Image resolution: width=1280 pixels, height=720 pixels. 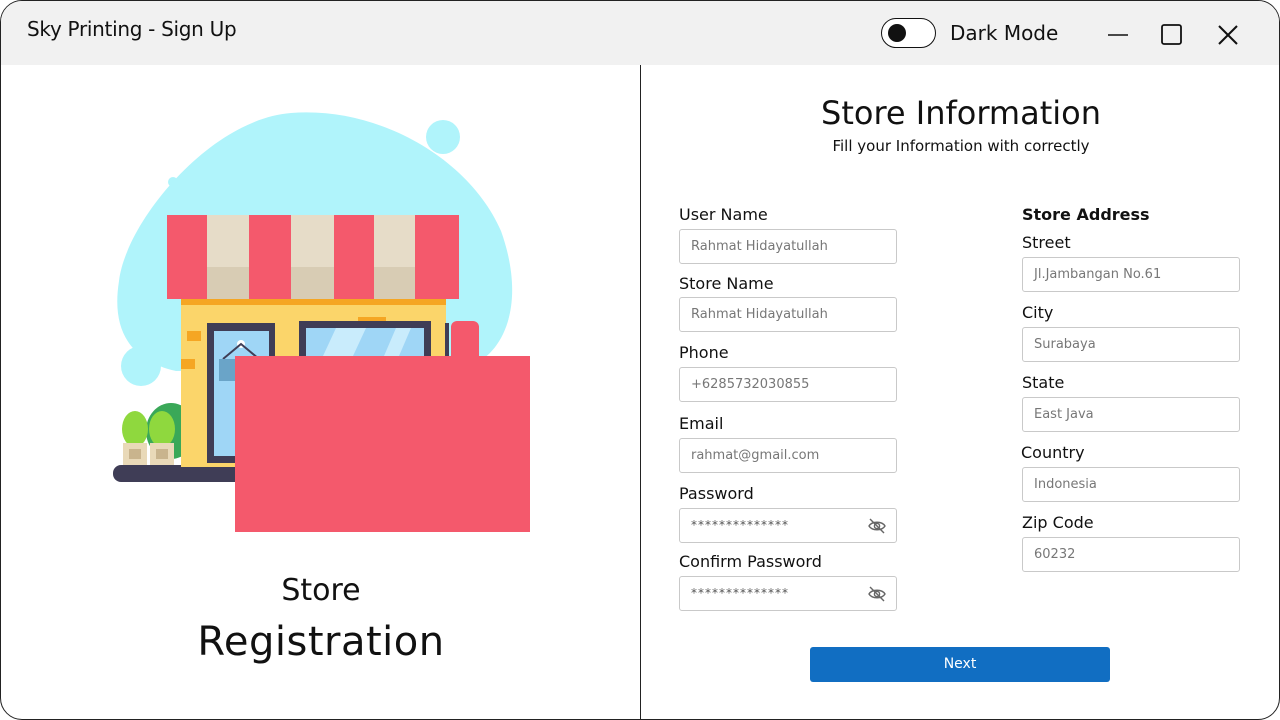 I want to click on form-subtitle: Fill your Information with correctly, so click(x=961, y=146).